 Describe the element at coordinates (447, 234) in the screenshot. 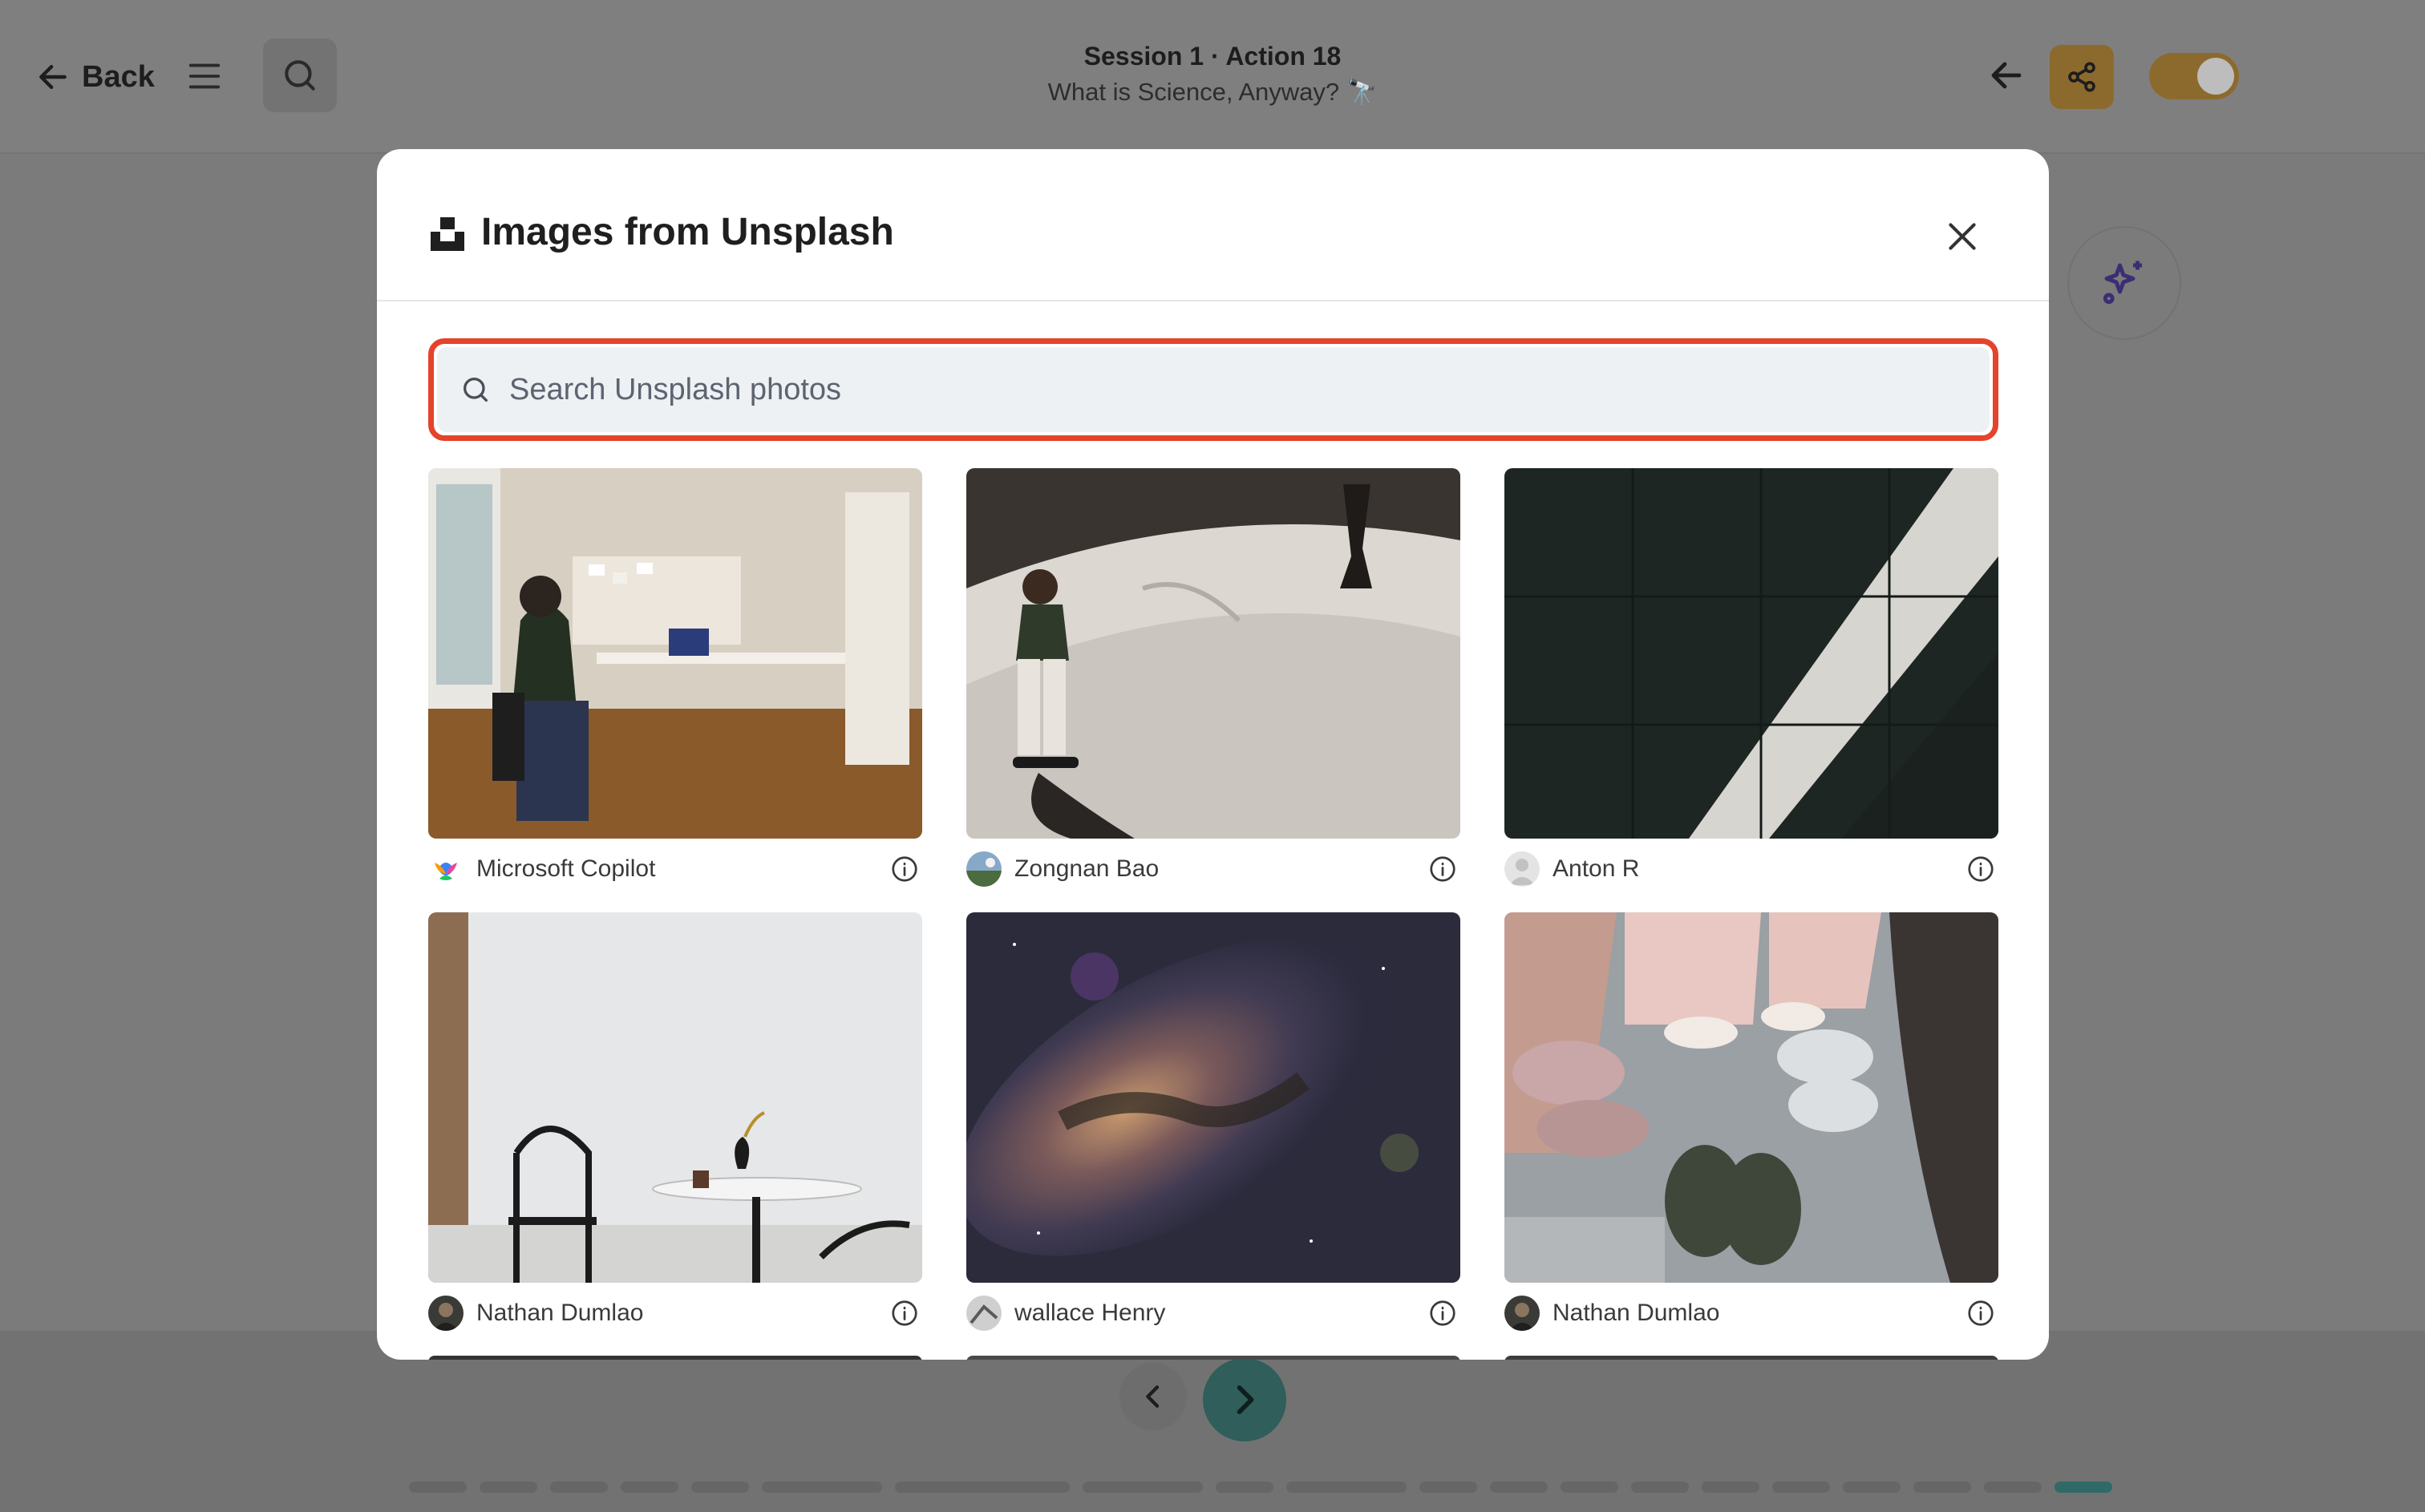

I see `unsplash-logo-icon` at that location.